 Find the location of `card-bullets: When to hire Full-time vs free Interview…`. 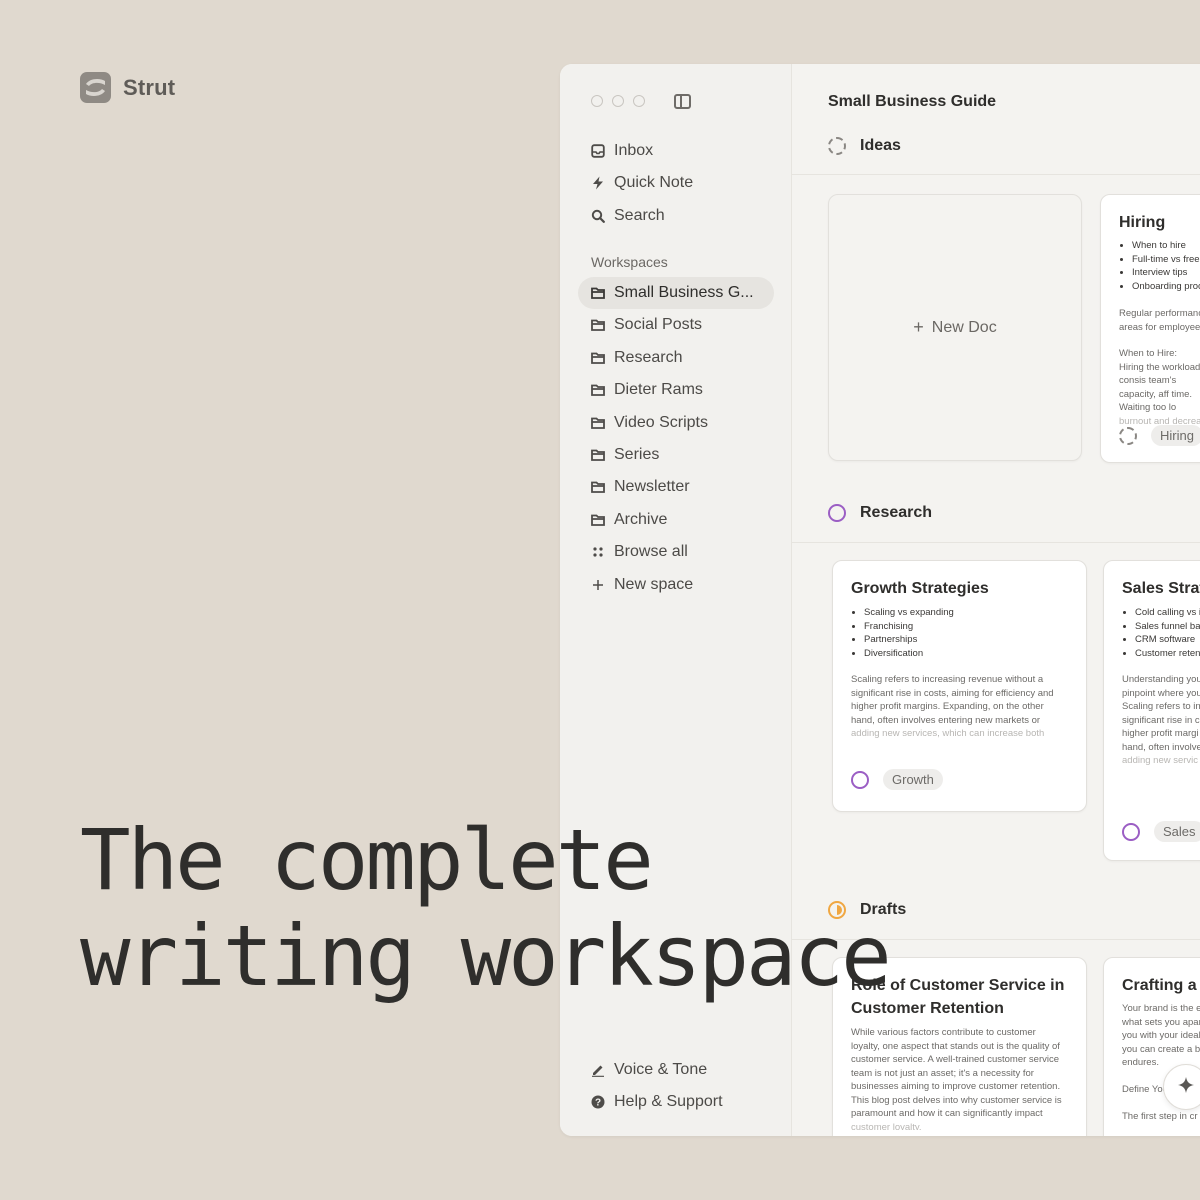

card-bullets: When to hire Full-time vs free Interview… is located at coordinates (1159, 266).